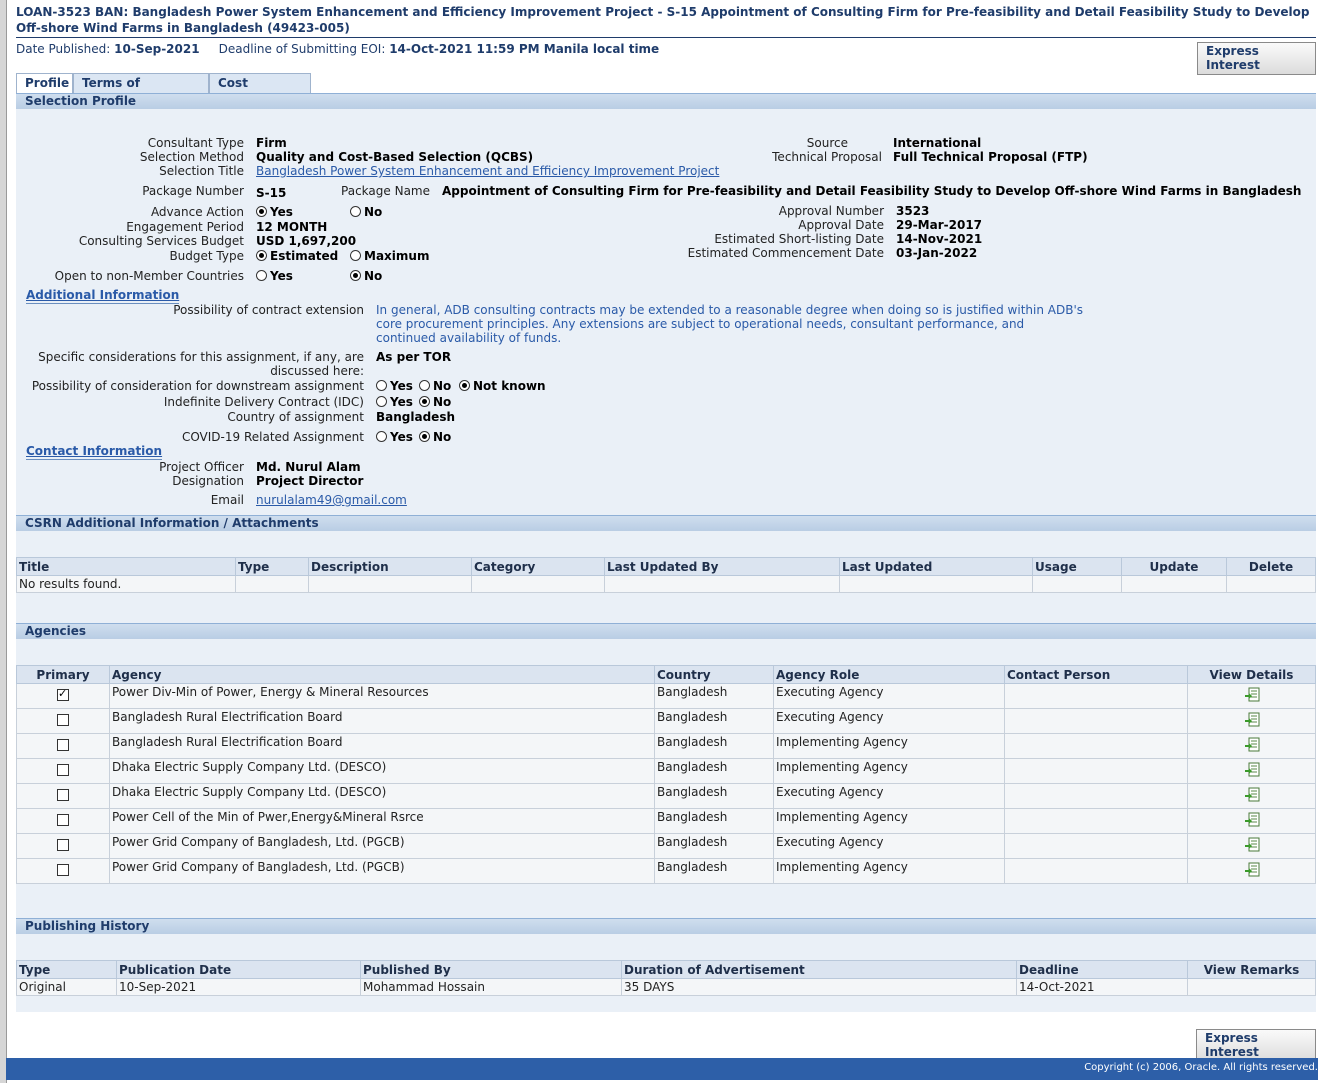  Describe the element at coordinates (666, 37) in the screenshot. I see `title-divider` at that location.